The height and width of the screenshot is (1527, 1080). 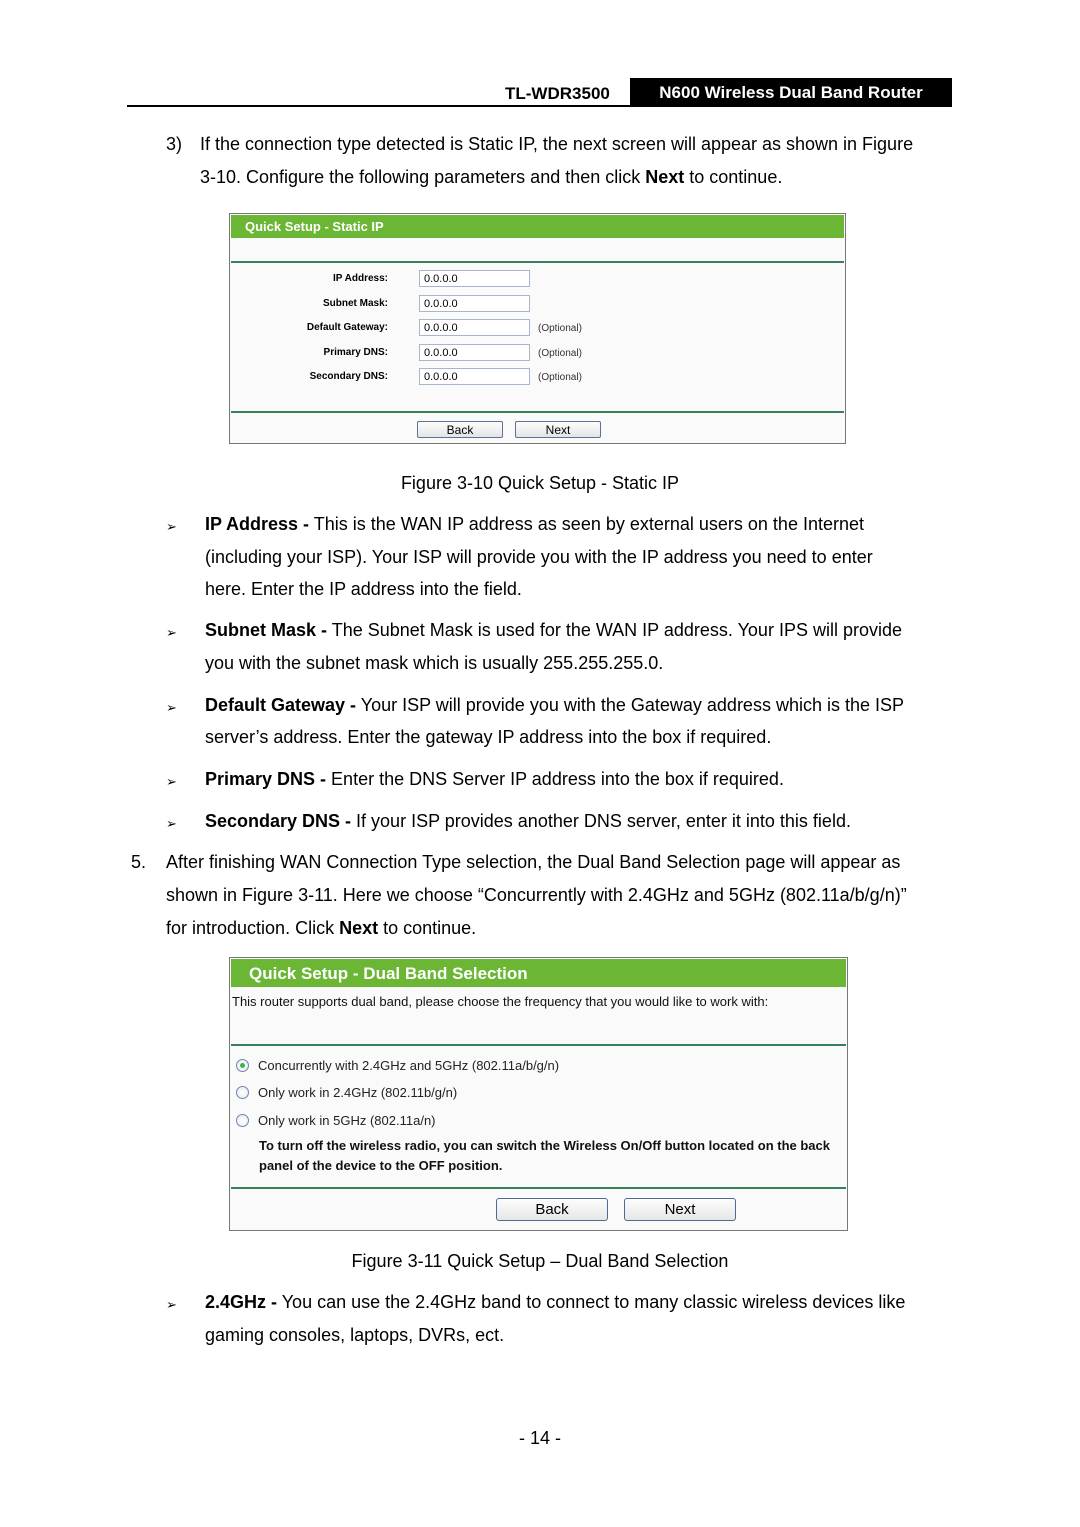 I want to click on primary-dns-label: Primary DNS:, so click(x=355, y=352).